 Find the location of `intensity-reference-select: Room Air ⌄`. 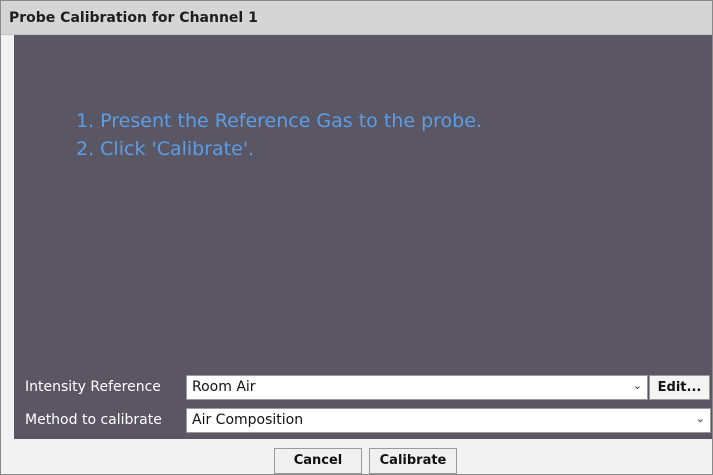

intensity-reference-select: Room Air ⌄ is located at coordinates (417, 387).